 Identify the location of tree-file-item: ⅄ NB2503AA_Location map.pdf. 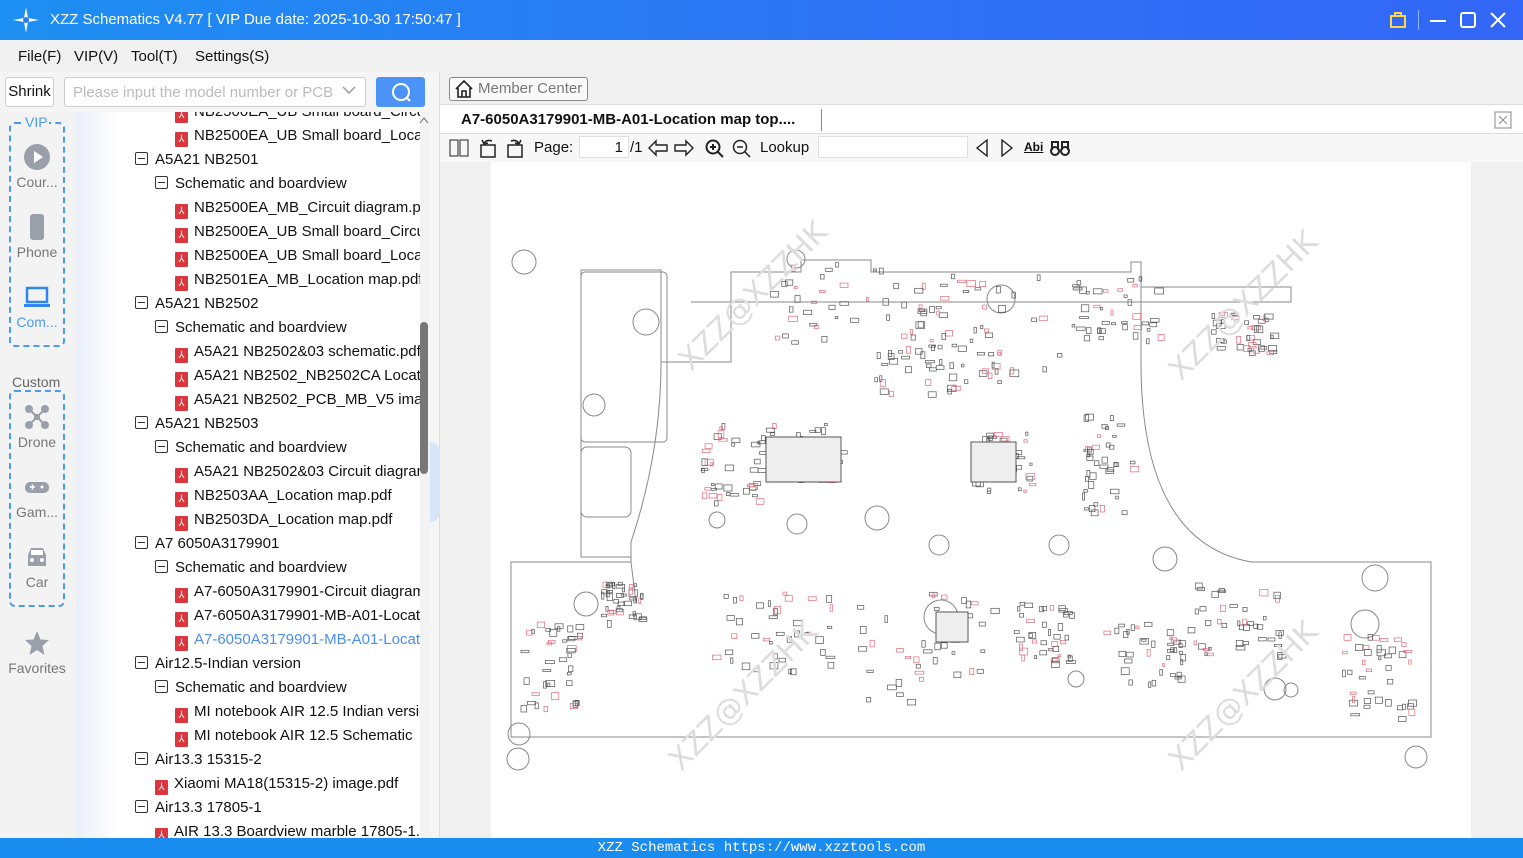
(283, 497).